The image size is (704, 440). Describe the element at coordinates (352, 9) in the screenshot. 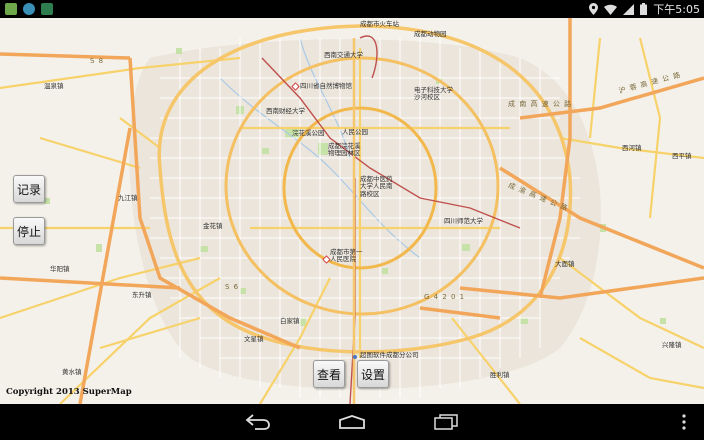

I see `status-bar: 下午5:05` at that location.